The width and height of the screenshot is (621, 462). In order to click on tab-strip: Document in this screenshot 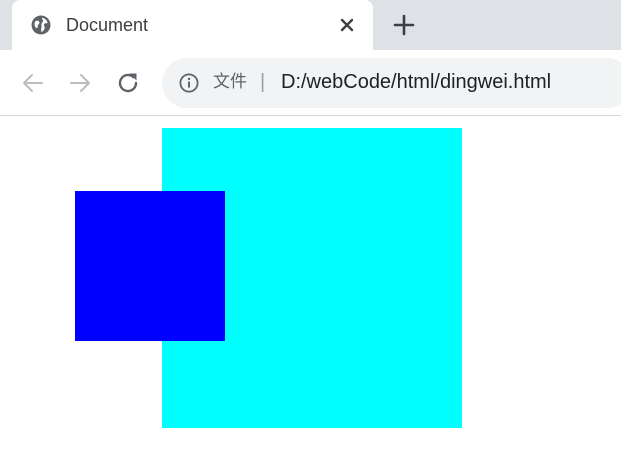, I will do `click(310, 25)`.